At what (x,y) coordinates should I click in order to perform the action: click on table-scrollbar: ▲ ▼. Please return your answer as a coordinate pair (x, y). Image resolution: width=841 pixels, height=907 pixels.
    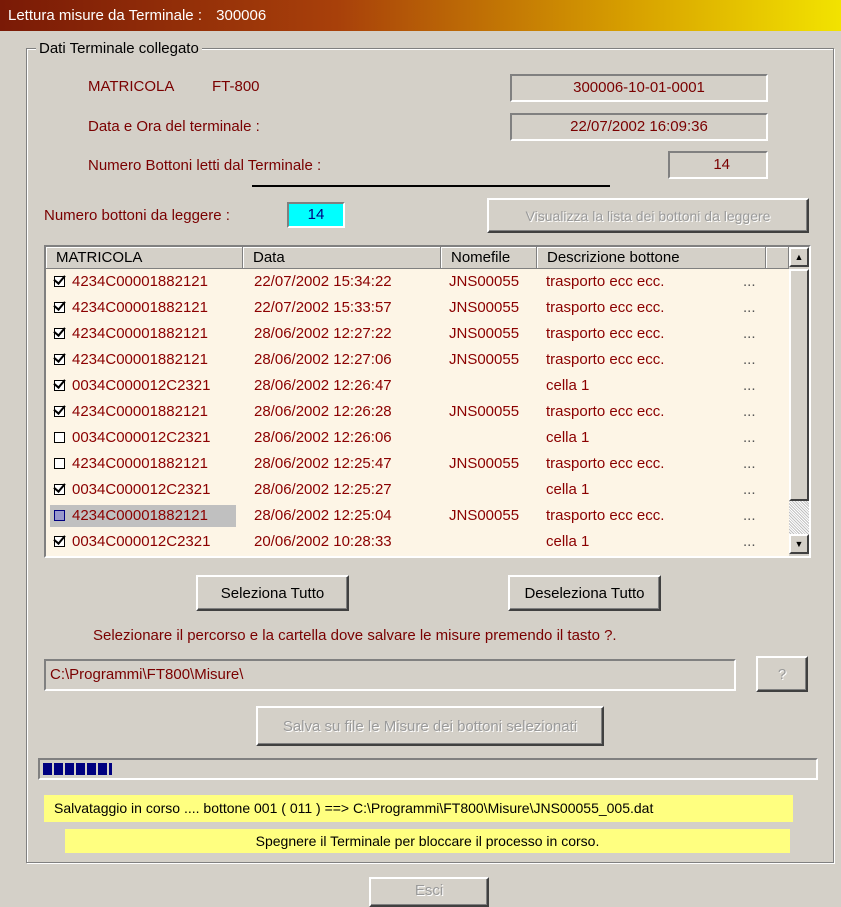
    Looking at the image, I should click on (799, 401).